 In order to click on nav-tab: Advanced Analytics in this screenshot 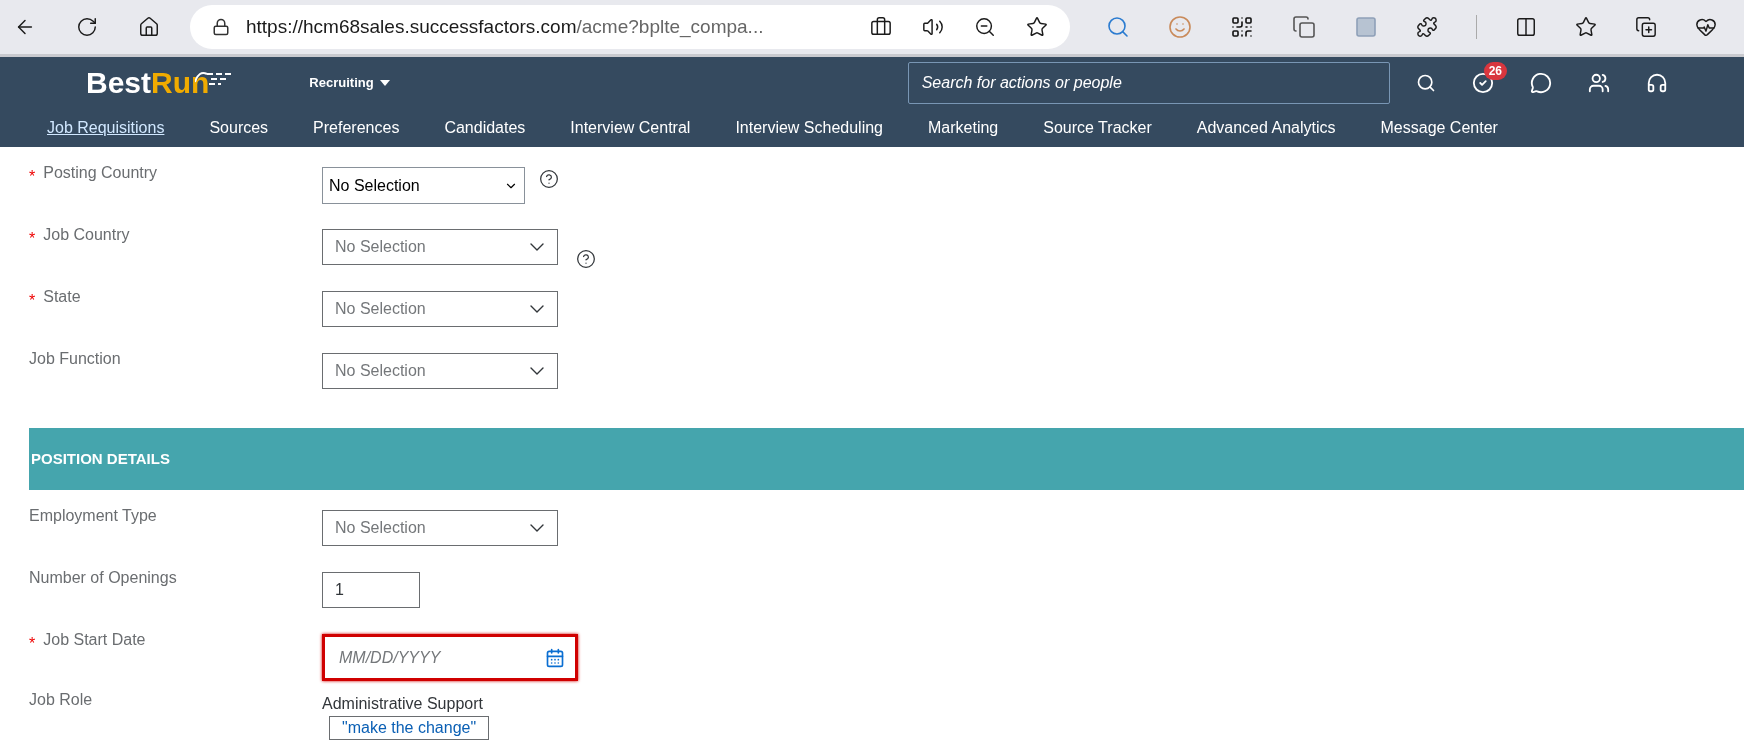, I will do `click(1266, 128)`.